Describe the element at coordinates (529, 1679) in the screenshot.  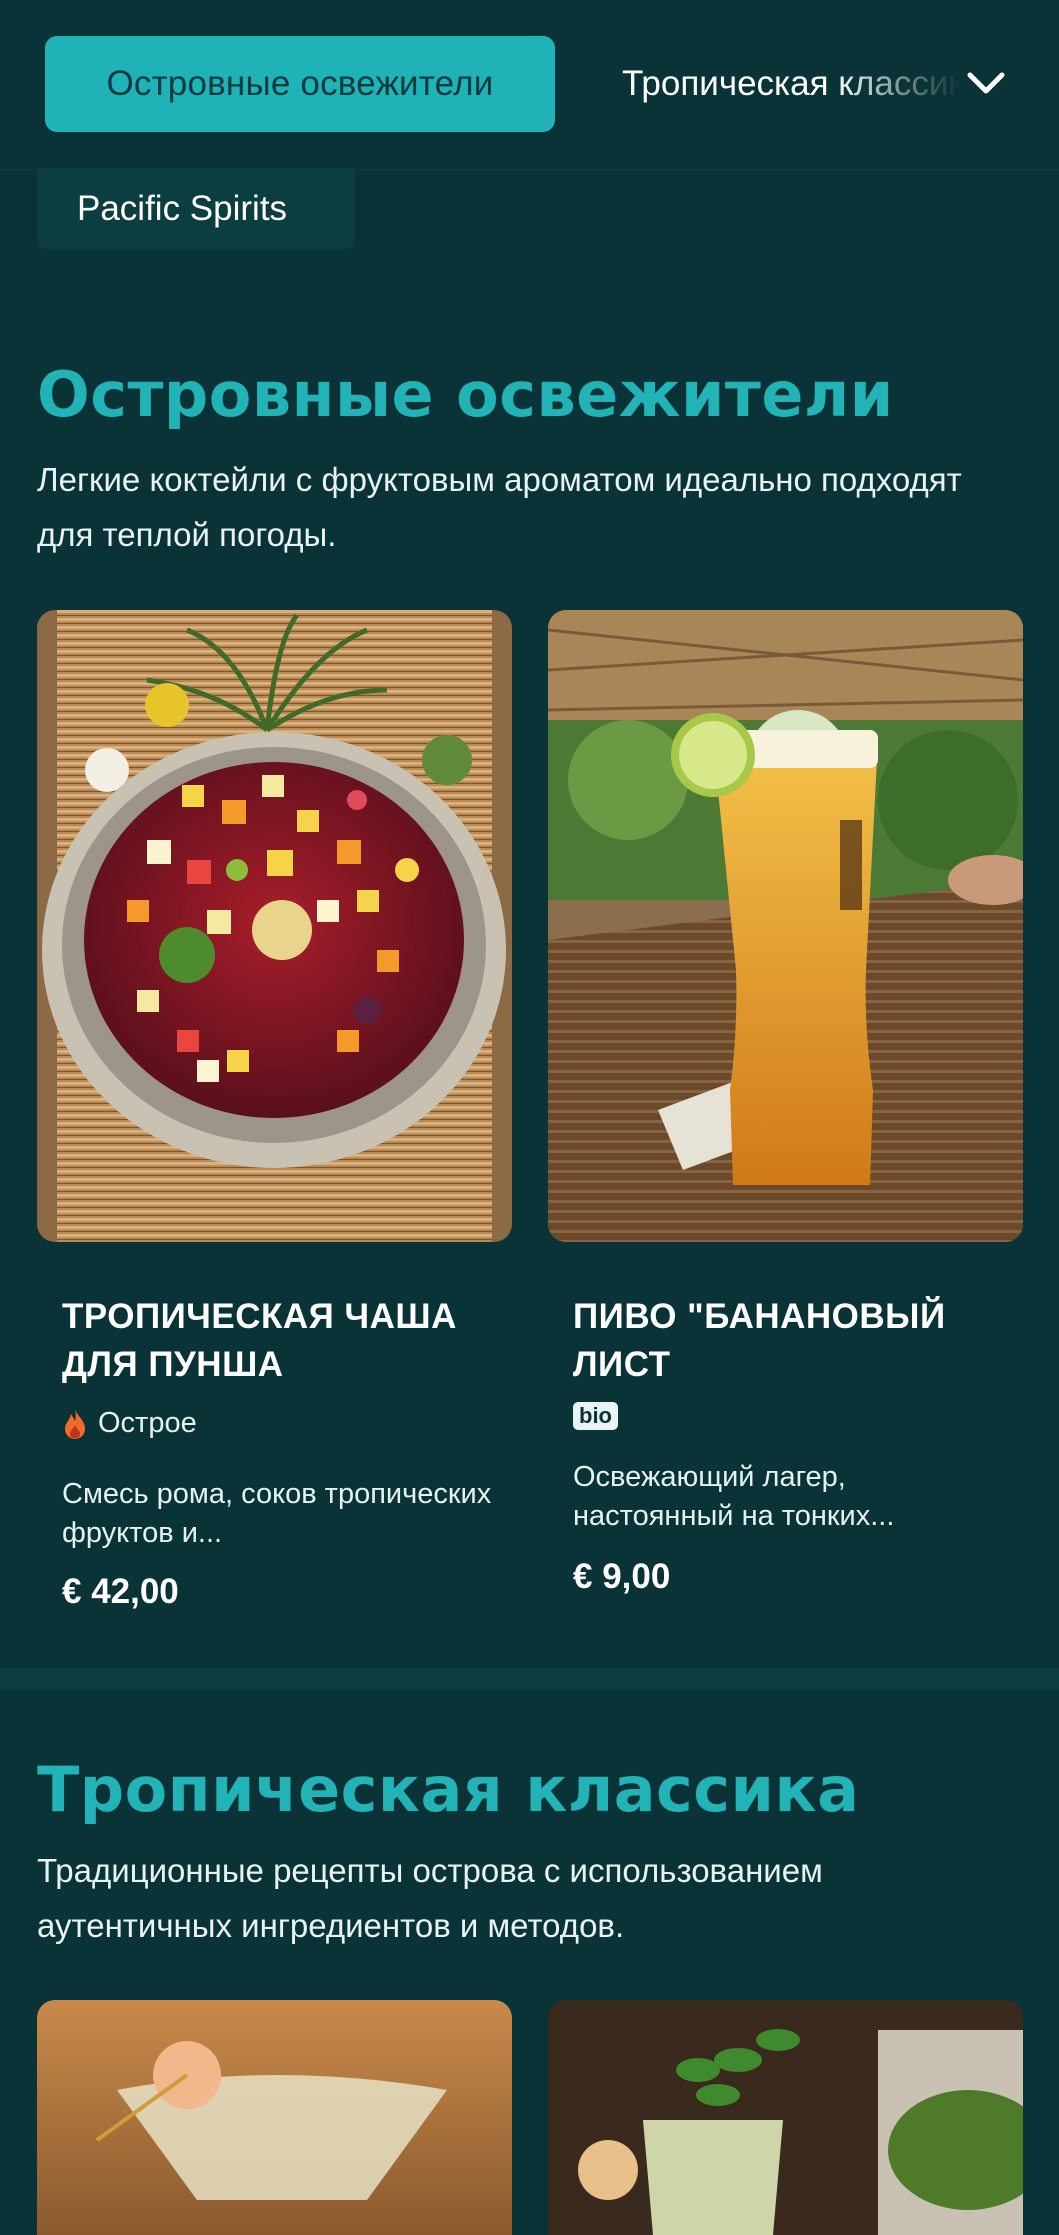
I see `section-divider` at that location.